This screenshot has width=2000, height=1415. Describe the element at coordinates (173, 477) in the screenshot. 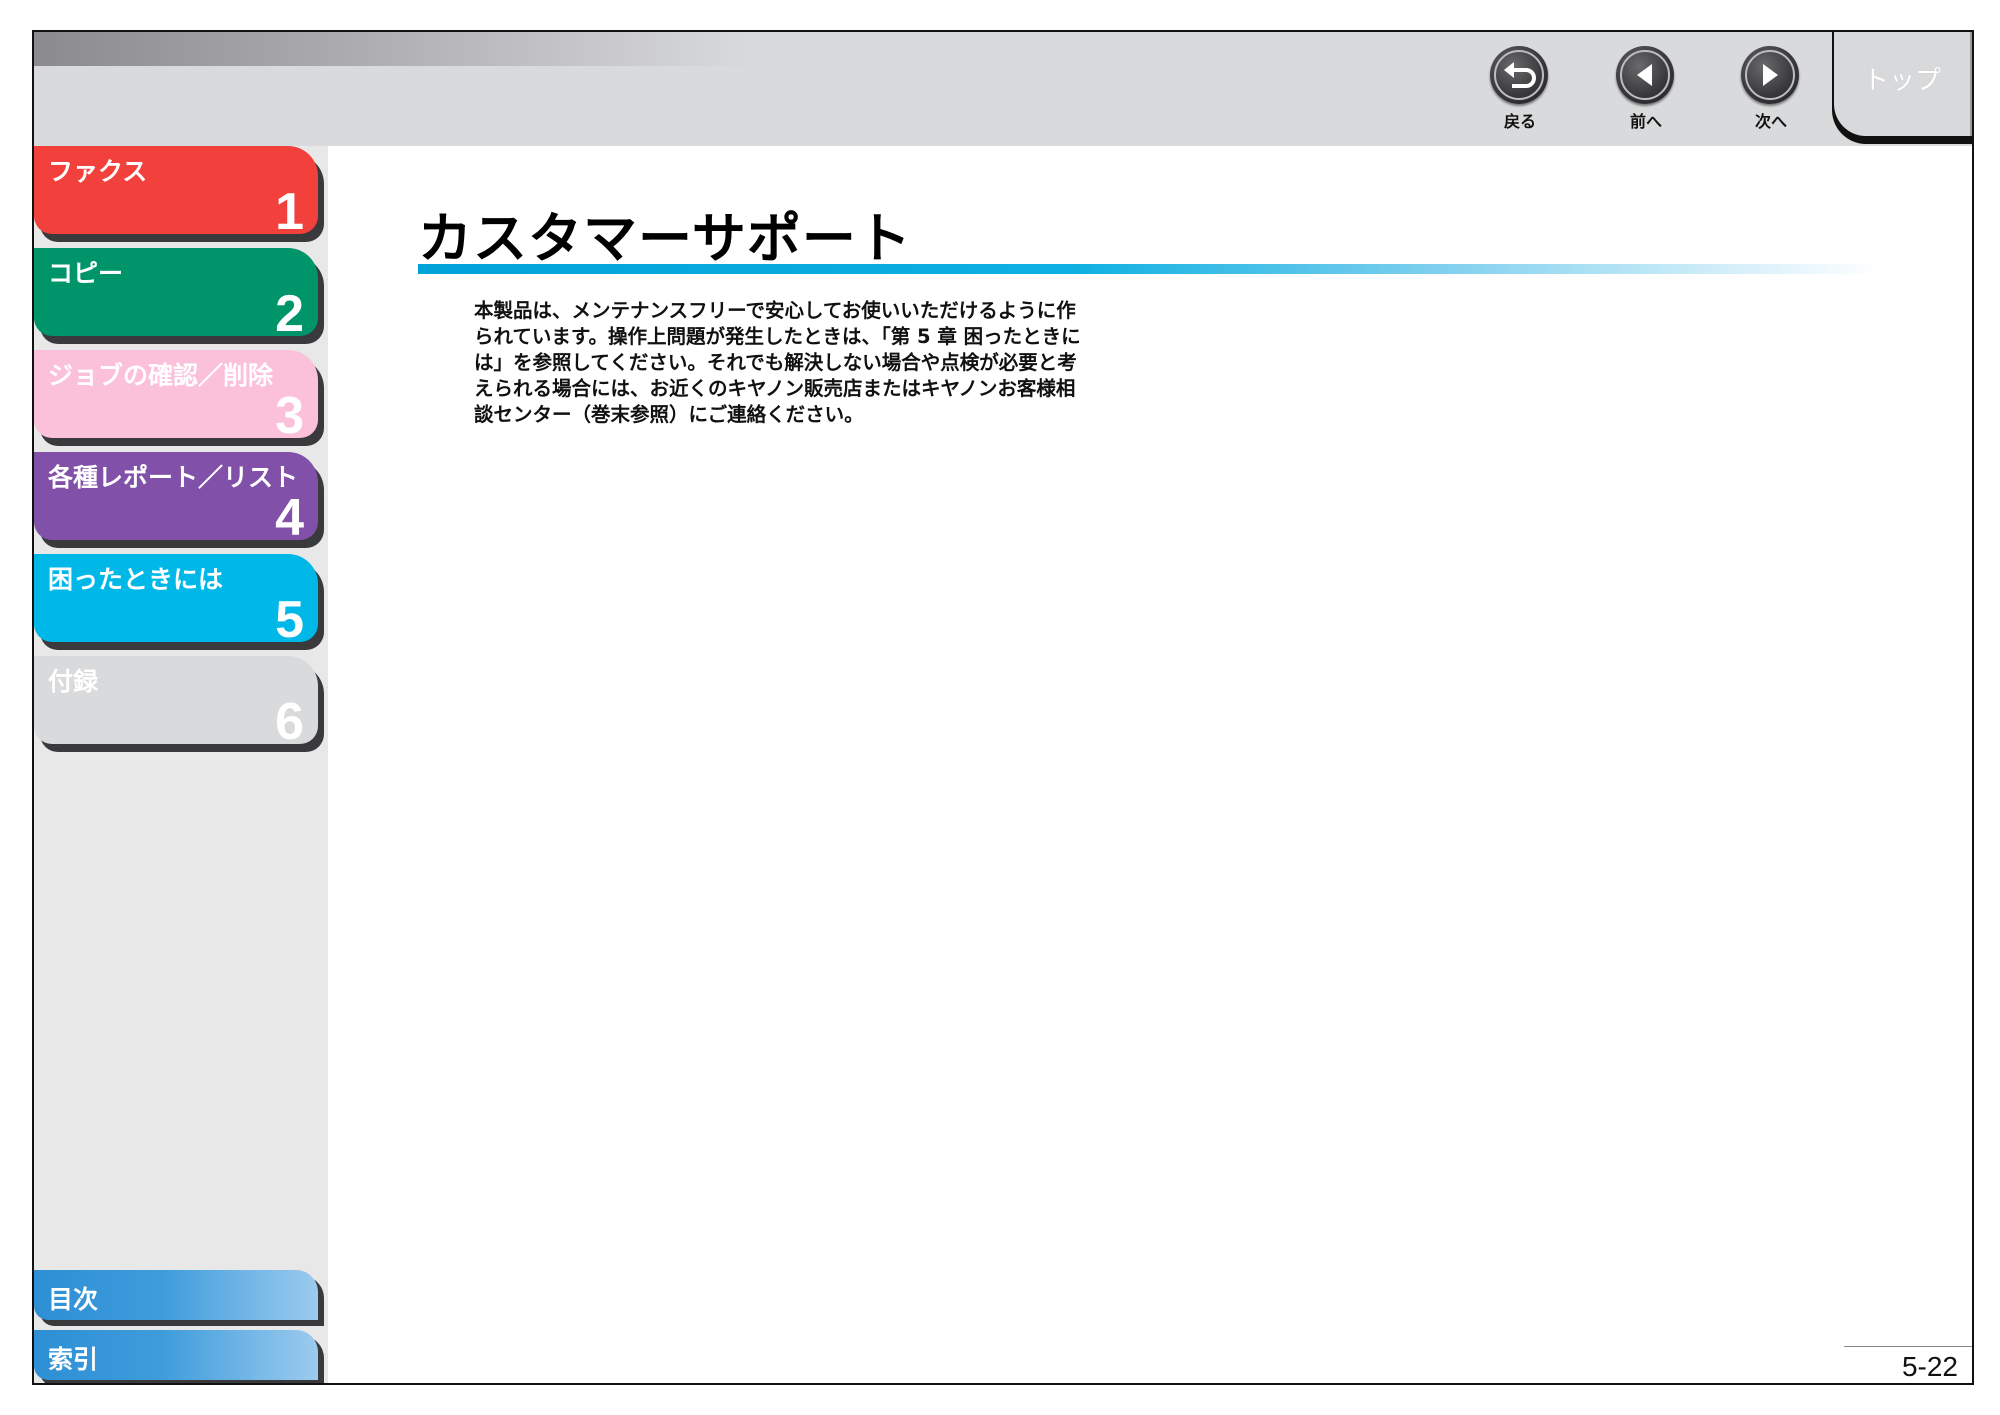

I see `chapter-title: 各種レポート／リスト` at that location.